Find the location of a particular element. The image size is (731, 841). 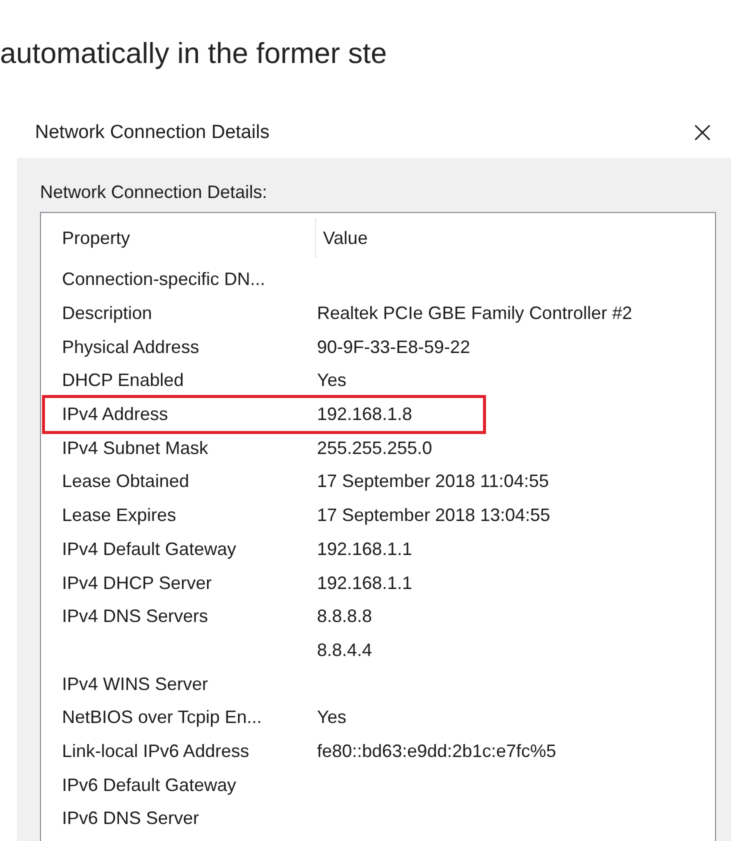

property-cell: Lease Expires is located at coordinates (119, 515).